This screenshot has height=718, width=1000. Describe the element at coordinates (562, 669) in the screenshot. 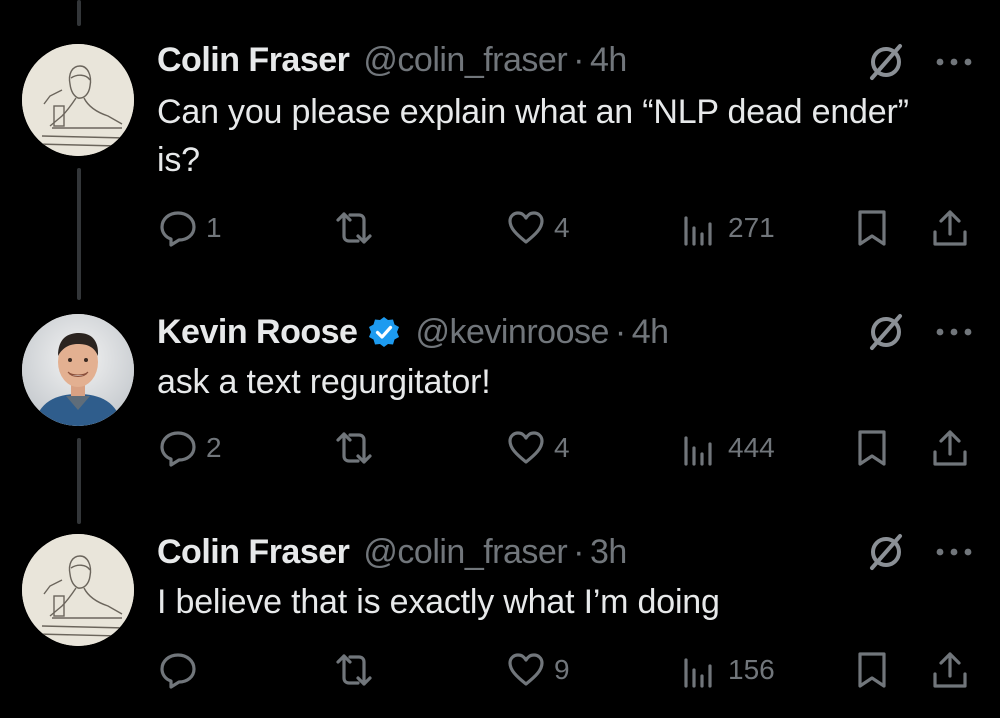

I see `like-count: 9` at that location.